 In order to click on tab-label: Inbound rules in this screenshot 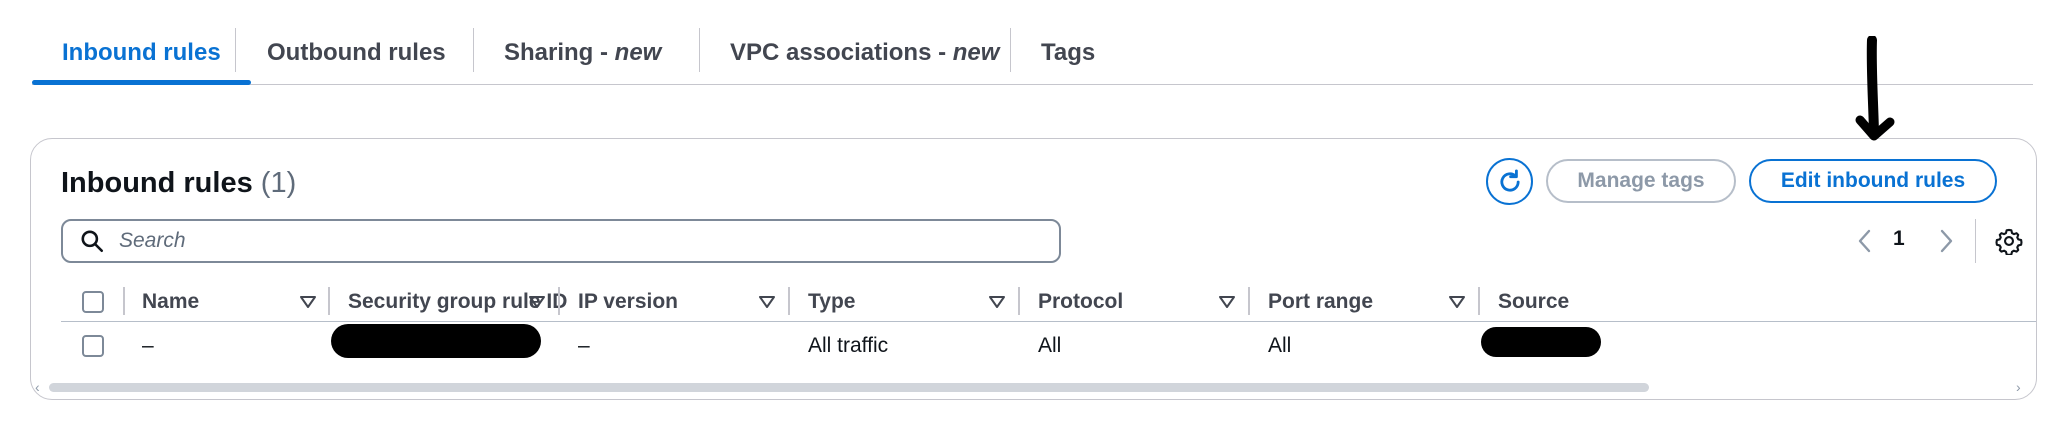, I will do `click(141, 52)`.